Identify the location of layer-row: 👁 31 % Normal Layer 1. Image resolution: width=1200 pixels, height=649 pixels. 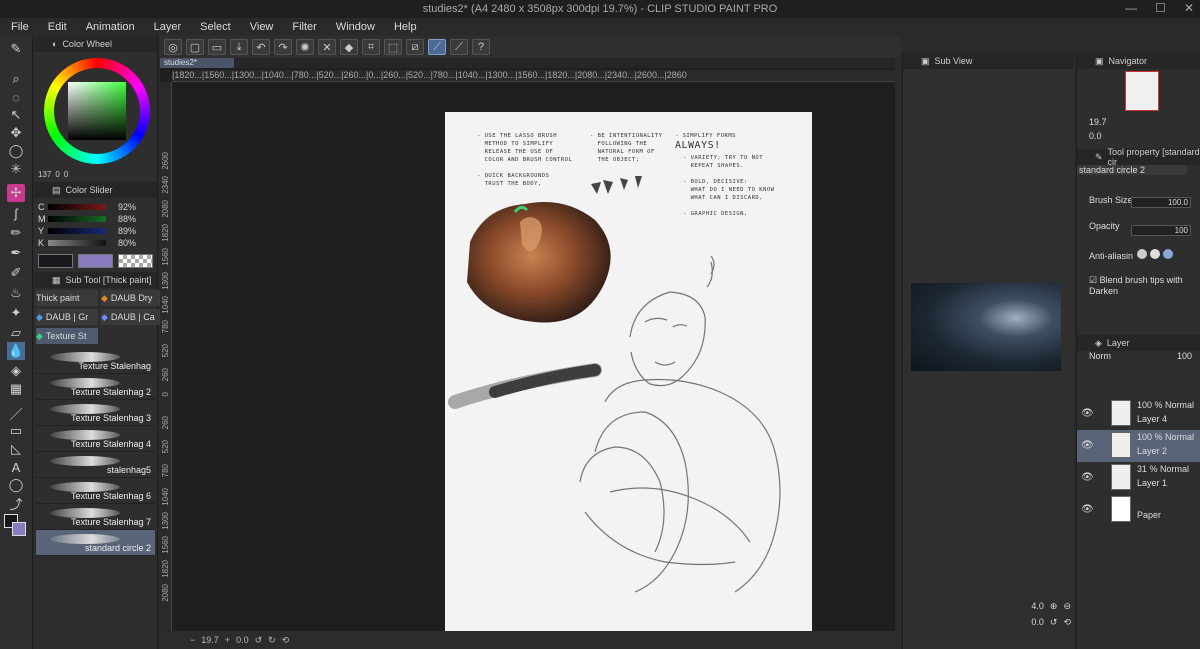
(1138, 478).